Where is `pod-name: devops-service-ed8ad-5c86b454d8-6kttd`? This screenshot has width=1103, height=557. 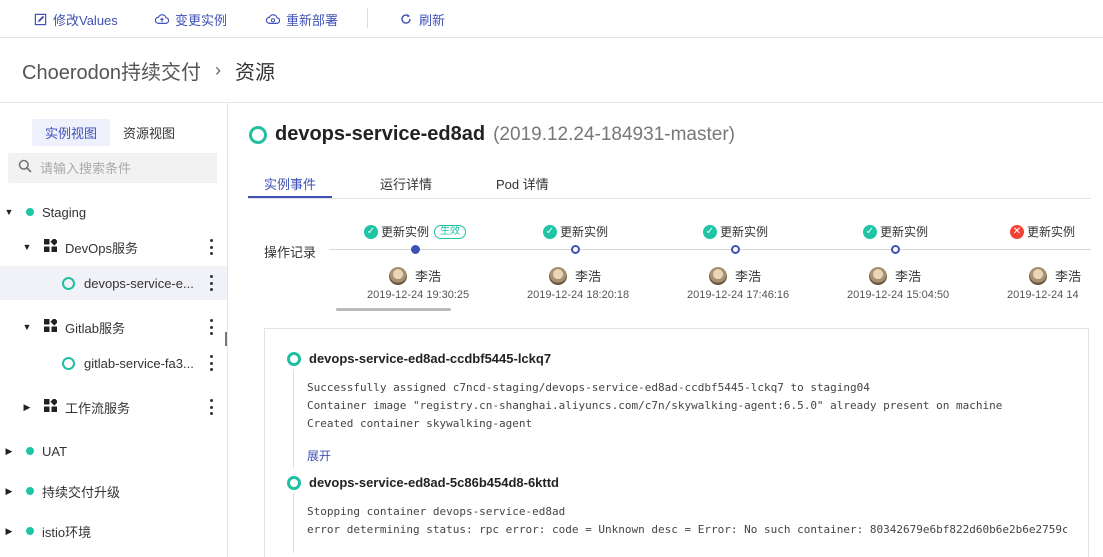 pod-name: devops-service-ed8ad-5c86b454d8-6kttd is located at coordinates (434, 482).